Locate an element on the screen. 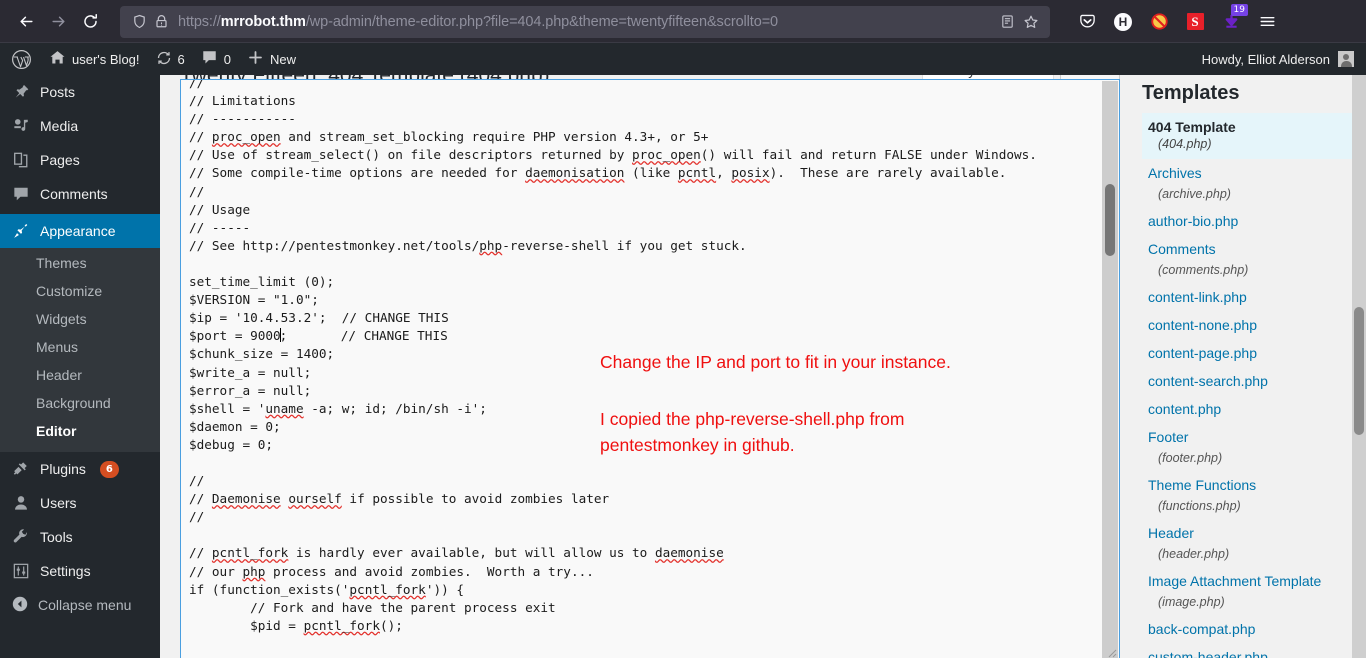  submenu-item-widgets: Widgets is located at coordinates (80, 319).